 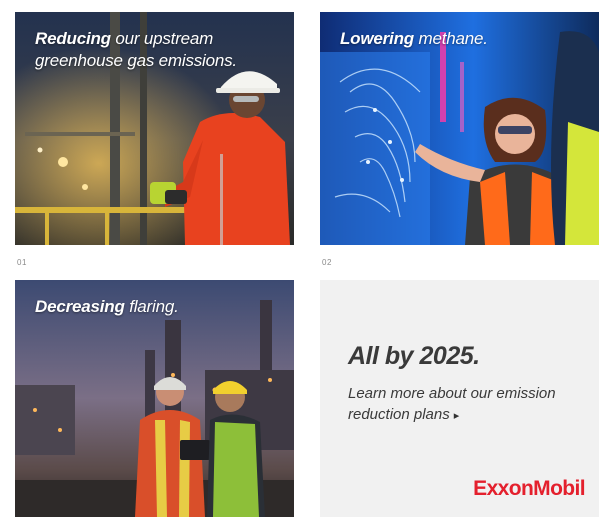 I want to click on caption-highlight: Decreasing, so click(x=80, y=306).